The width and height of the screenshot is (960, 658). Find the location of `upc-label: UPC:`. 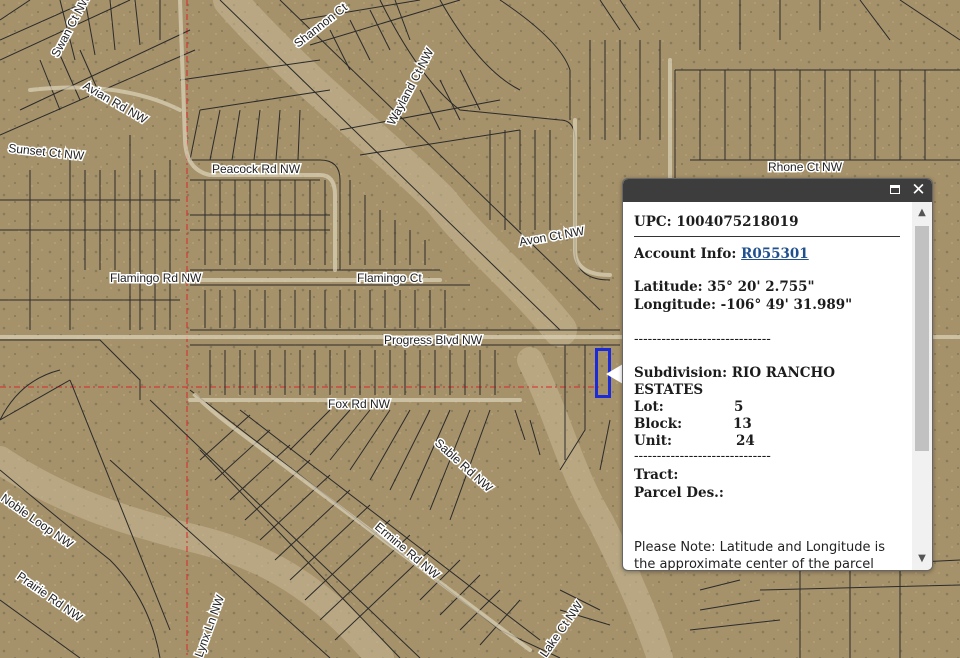

upc-label: UPC: is located at coordinates (653, 222).